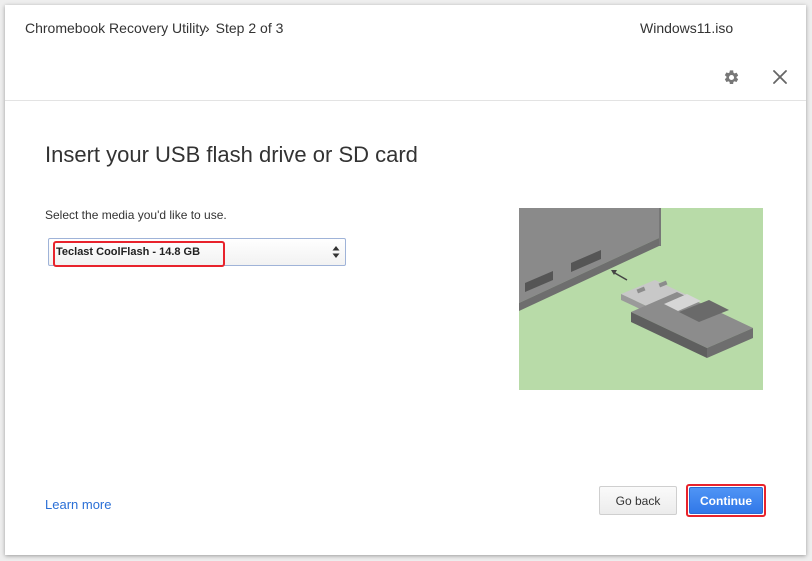 Image resolution: width=812 pixels, height=561 pixels. Describe the element at coordinates (780, 77) in the screenshot. I see `close-icon` at that location.